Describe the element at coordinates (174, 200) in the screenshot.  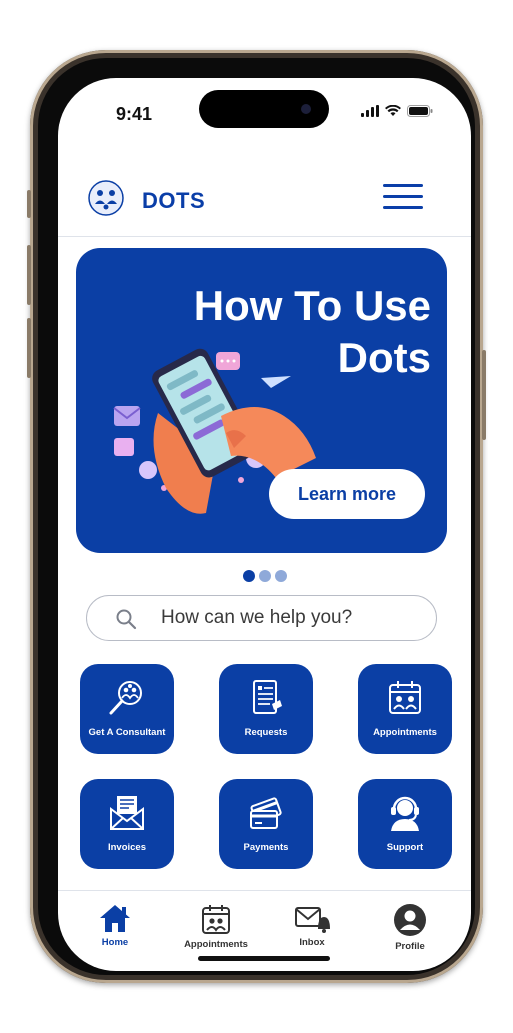
I see `app-name: DOTS` at that location.